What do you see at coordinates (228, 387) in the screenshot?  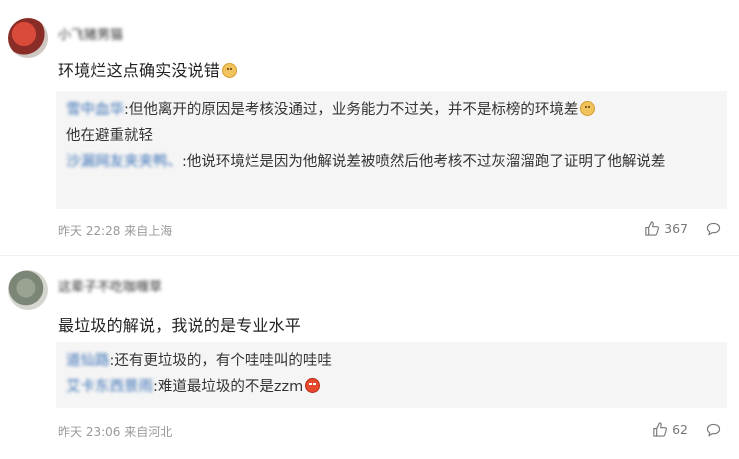 I see `reply-text: :难道最垃圾的不是zzm` at bounding box center [228, 387].